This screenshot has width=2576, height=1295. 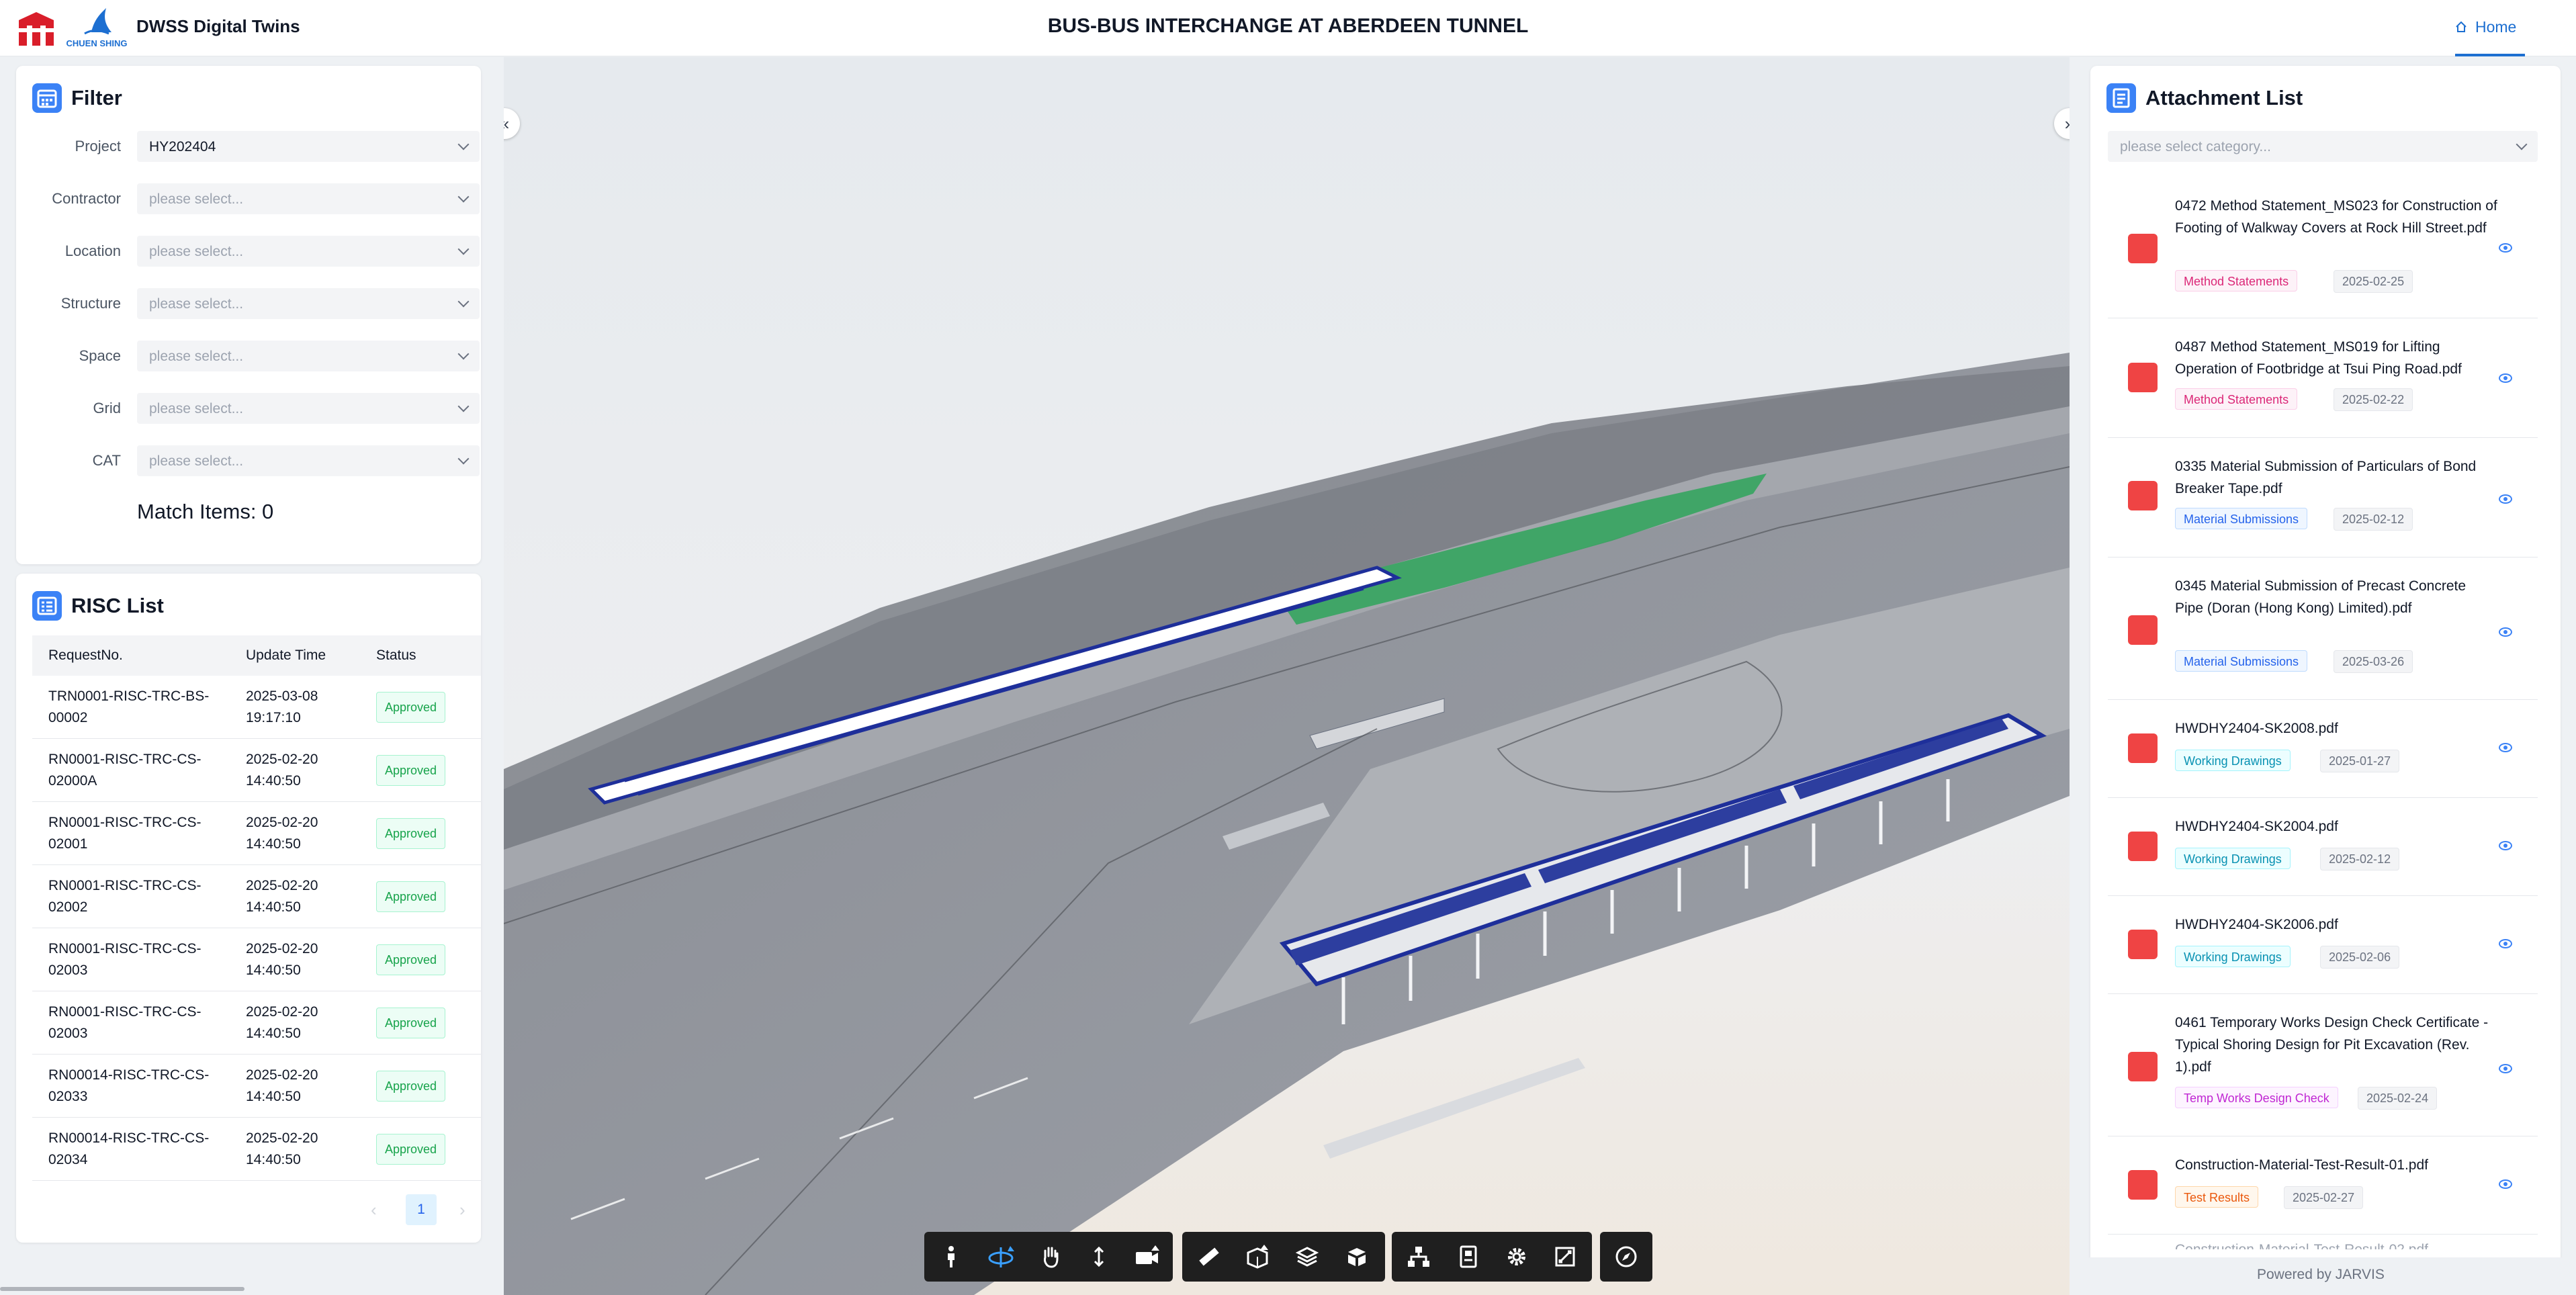 I want to click on horizontal-scrollbar, so click(x=123, y=1289).